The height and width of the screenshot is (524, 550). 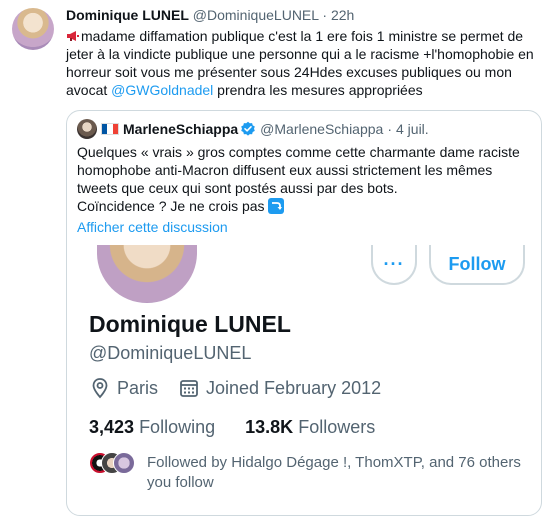 I want to click on verified-badge-icon, so click(x=248, y=129).